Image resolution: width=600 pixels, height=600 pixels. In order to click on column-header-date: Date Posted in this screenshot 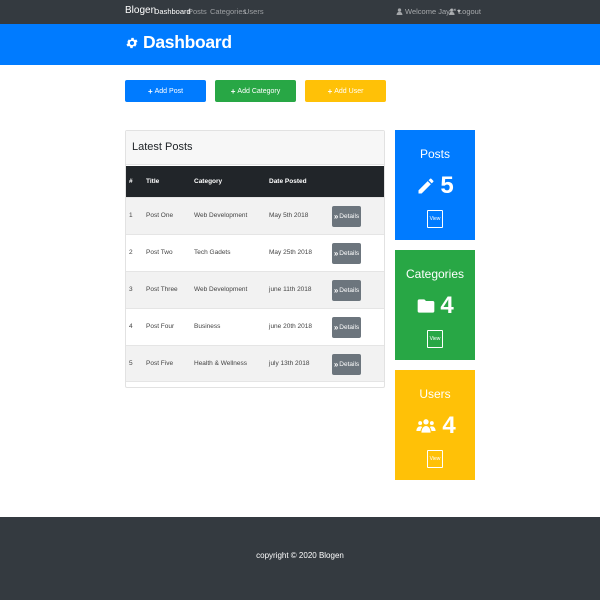, I will do `click(288, 181)`.